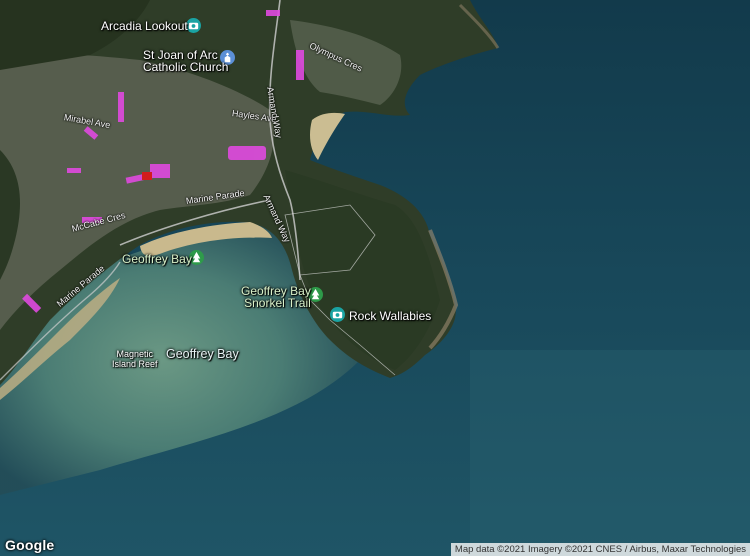 The height and width of the screenshot is (556, 750). Describe the element at coordinates (390, 316) in the screenshot. I see `place-label-rock-wallabies: Rock Wallabies` at that location.